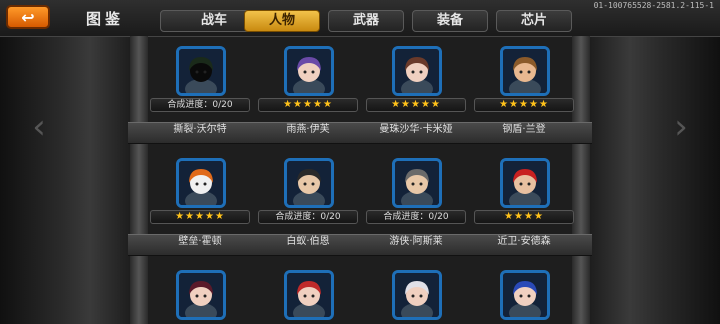 The image size is (720, 324). What do you see at coordinates (581, 180) in the screenshot?
I see `shelf-frame-right` at bounding box center [581, 180].